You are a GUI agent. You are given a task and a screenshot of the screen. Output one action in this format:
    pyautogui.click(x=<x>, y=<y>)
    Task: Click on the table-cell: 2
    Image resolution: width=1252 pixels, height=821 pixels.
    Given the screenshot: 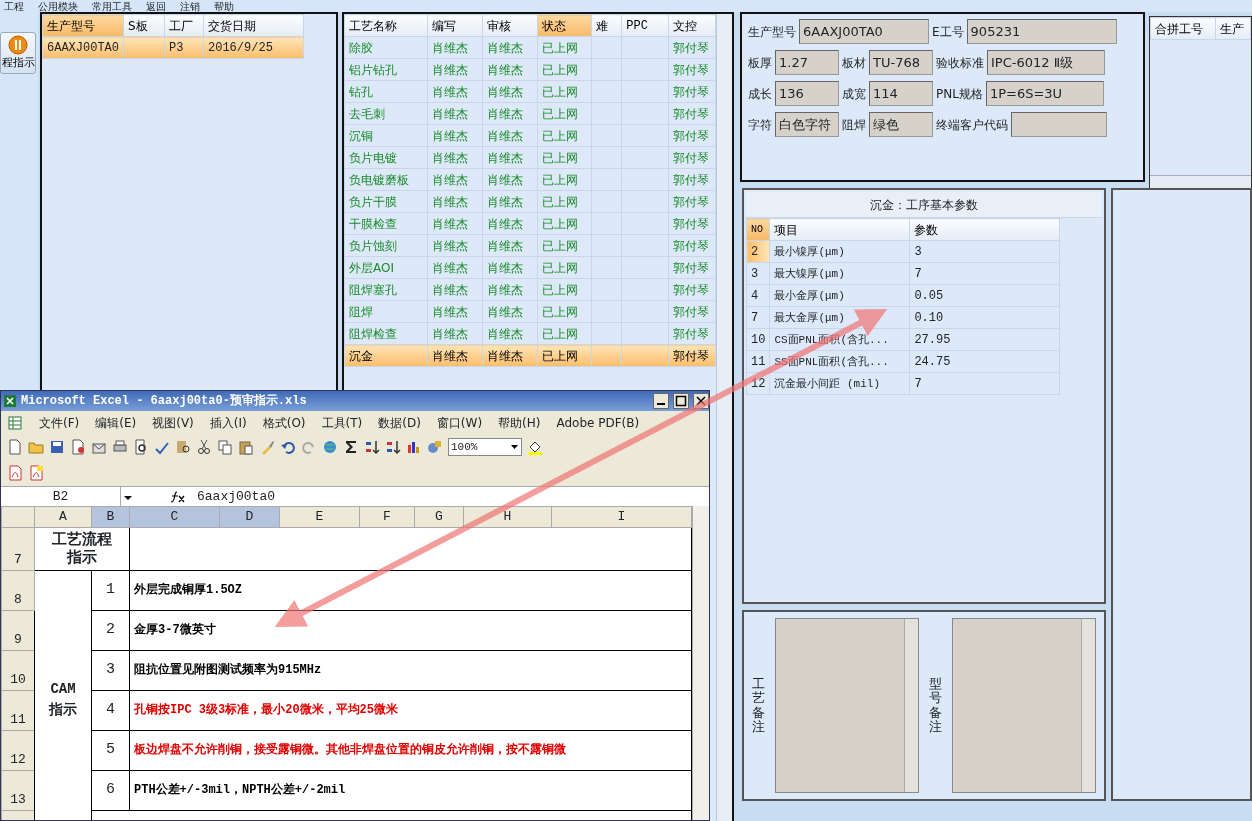 What is the action you would take?
    pyautogui.click(x=758, y=251)
    